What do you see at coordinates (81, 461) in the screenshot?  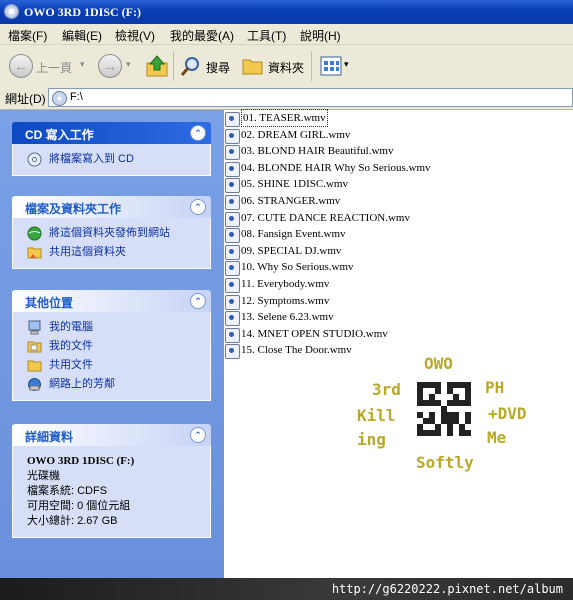 I see `details-drive-name: OWO 3RD 1DISC (F:)` at bounding box center [81, 461].